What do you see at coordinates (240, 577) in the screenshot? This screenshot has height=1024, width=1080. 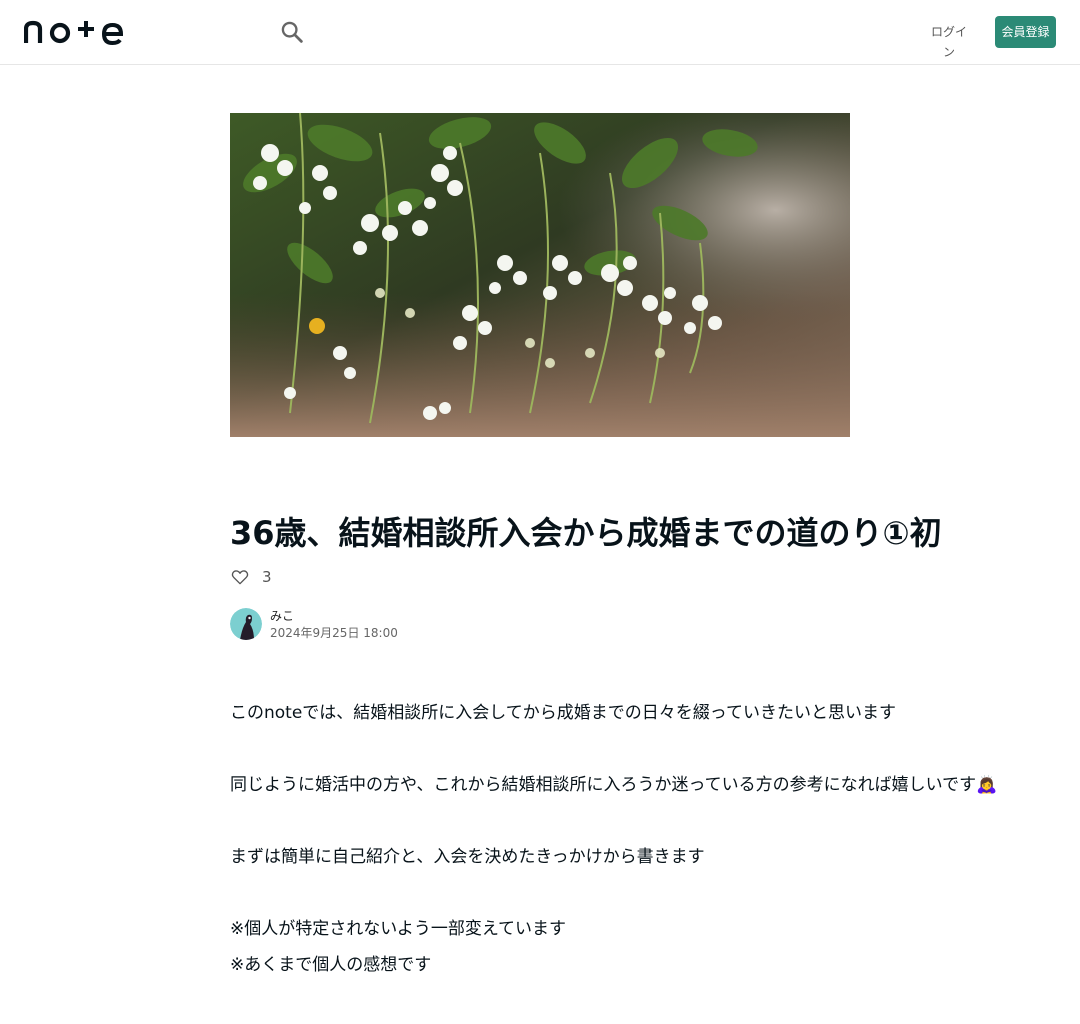 I see `heart-outline-icon` at bounding box center [240, 577].